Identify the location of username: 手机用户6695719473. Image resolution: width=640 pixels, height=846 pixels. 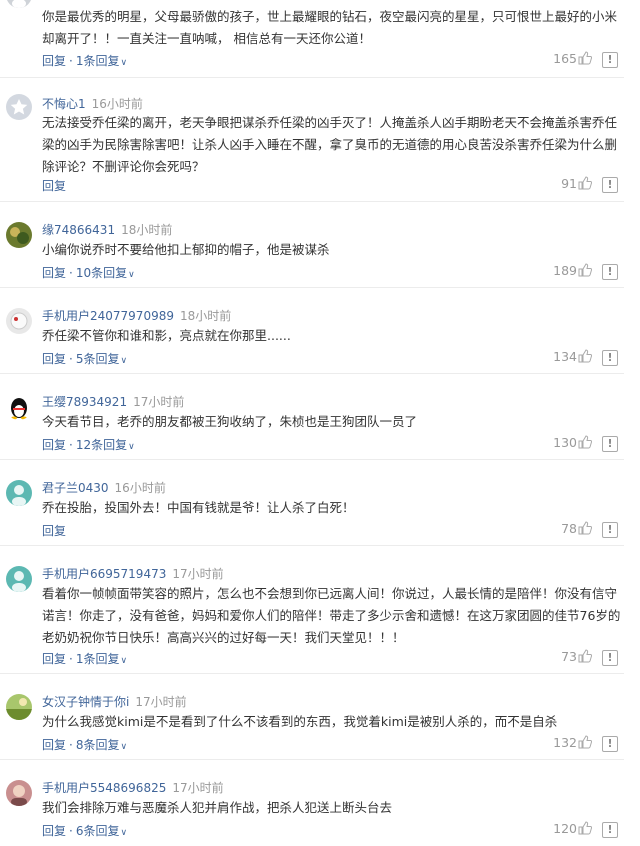
(104, 574).